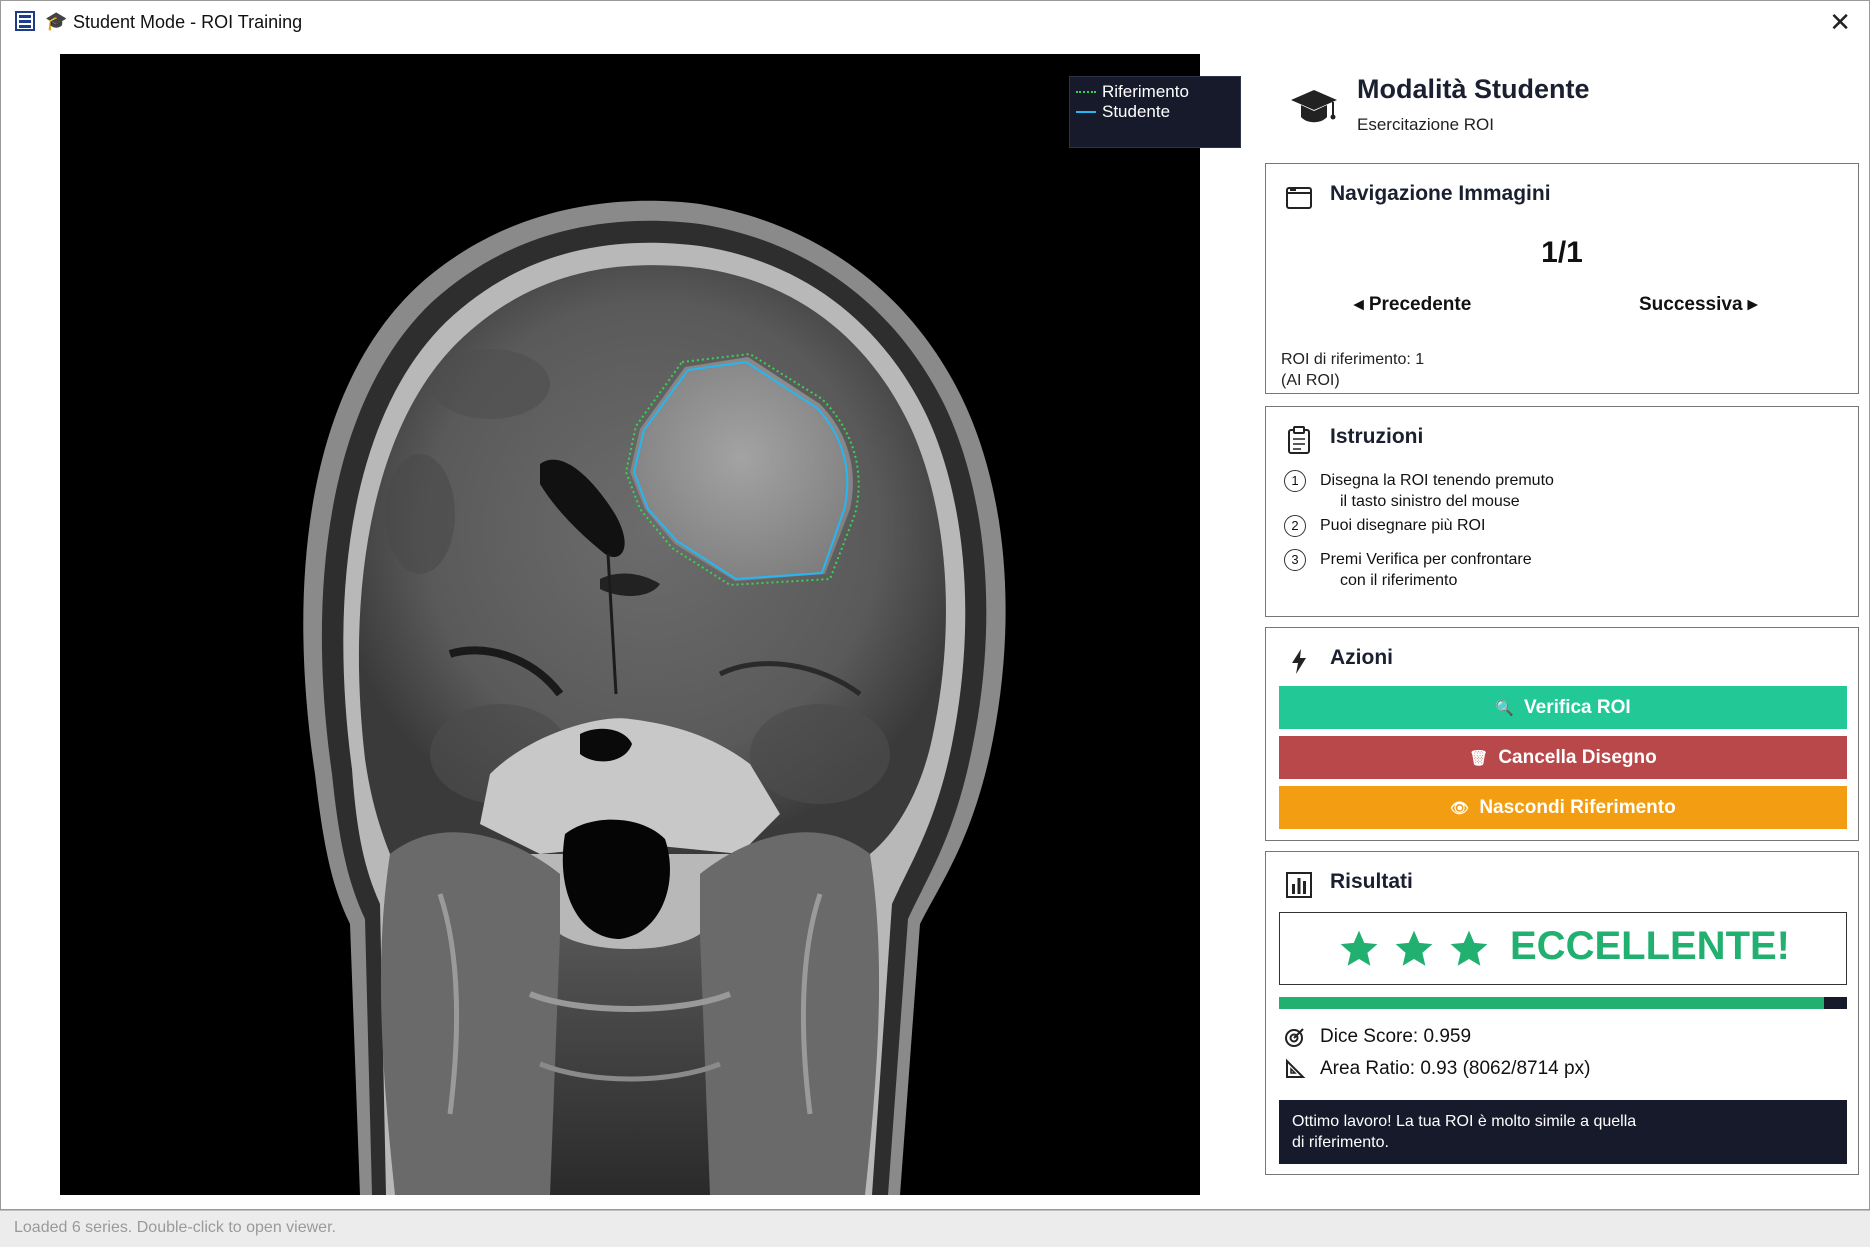  Describe the element at coordinates (1403, 525) in the screenshot. I see `step-text-line: Puoi disegnare più ROI` at that location.